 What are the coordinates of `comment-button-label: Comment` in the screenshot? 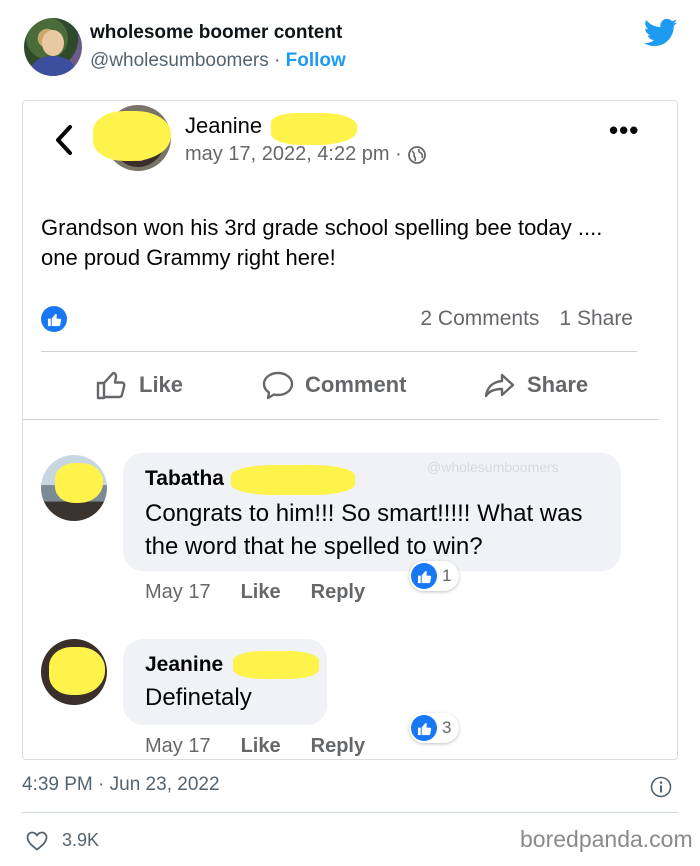 It's located at (356, 384).